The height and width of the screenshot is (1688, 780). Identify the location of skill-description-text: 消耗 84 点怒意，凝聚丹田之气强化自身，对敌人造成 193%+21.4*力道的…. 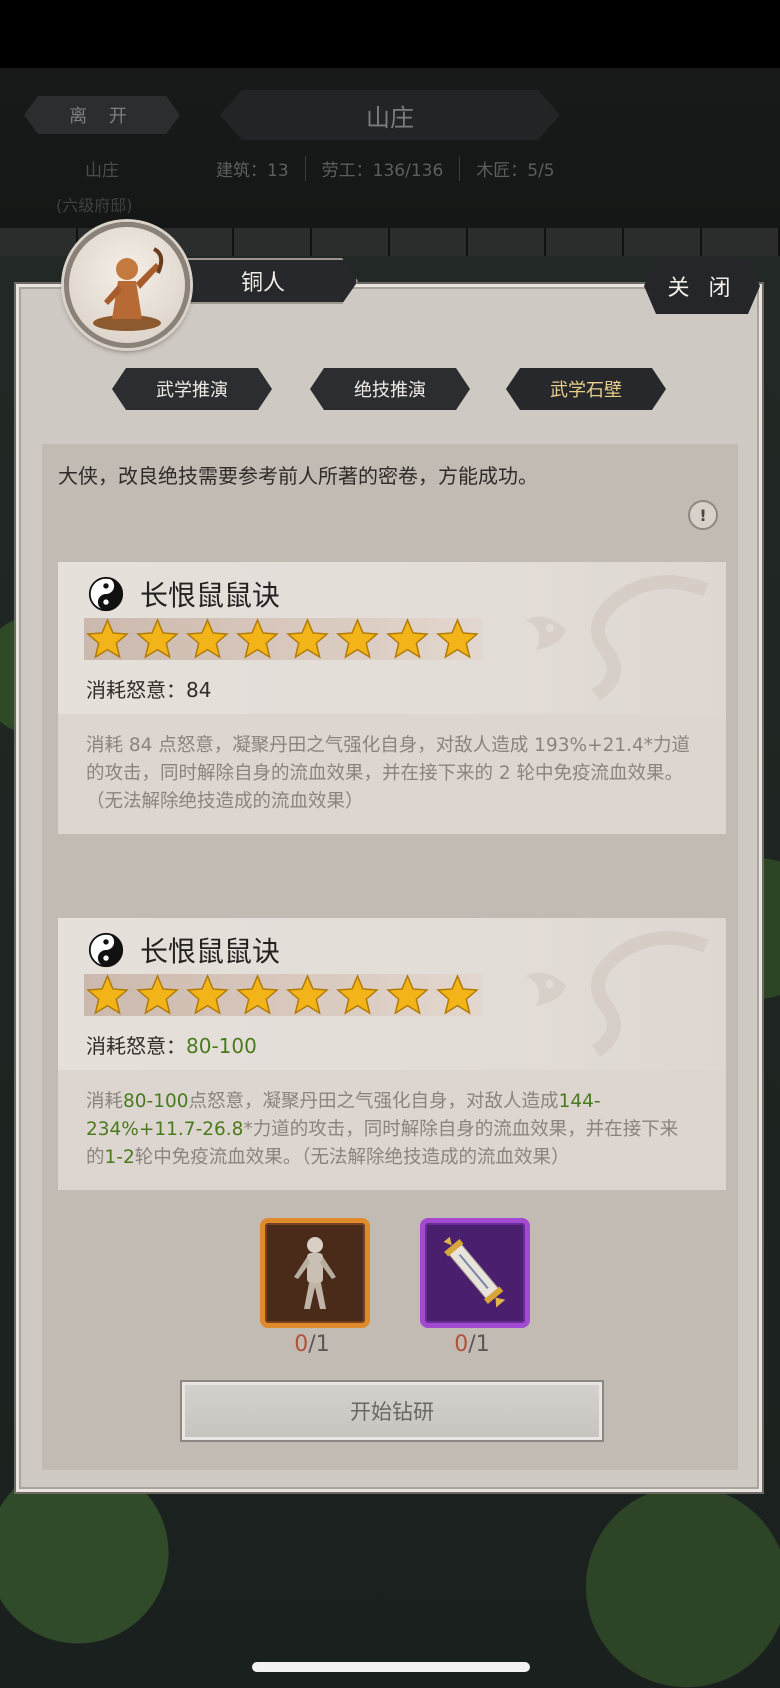
(388, 773).